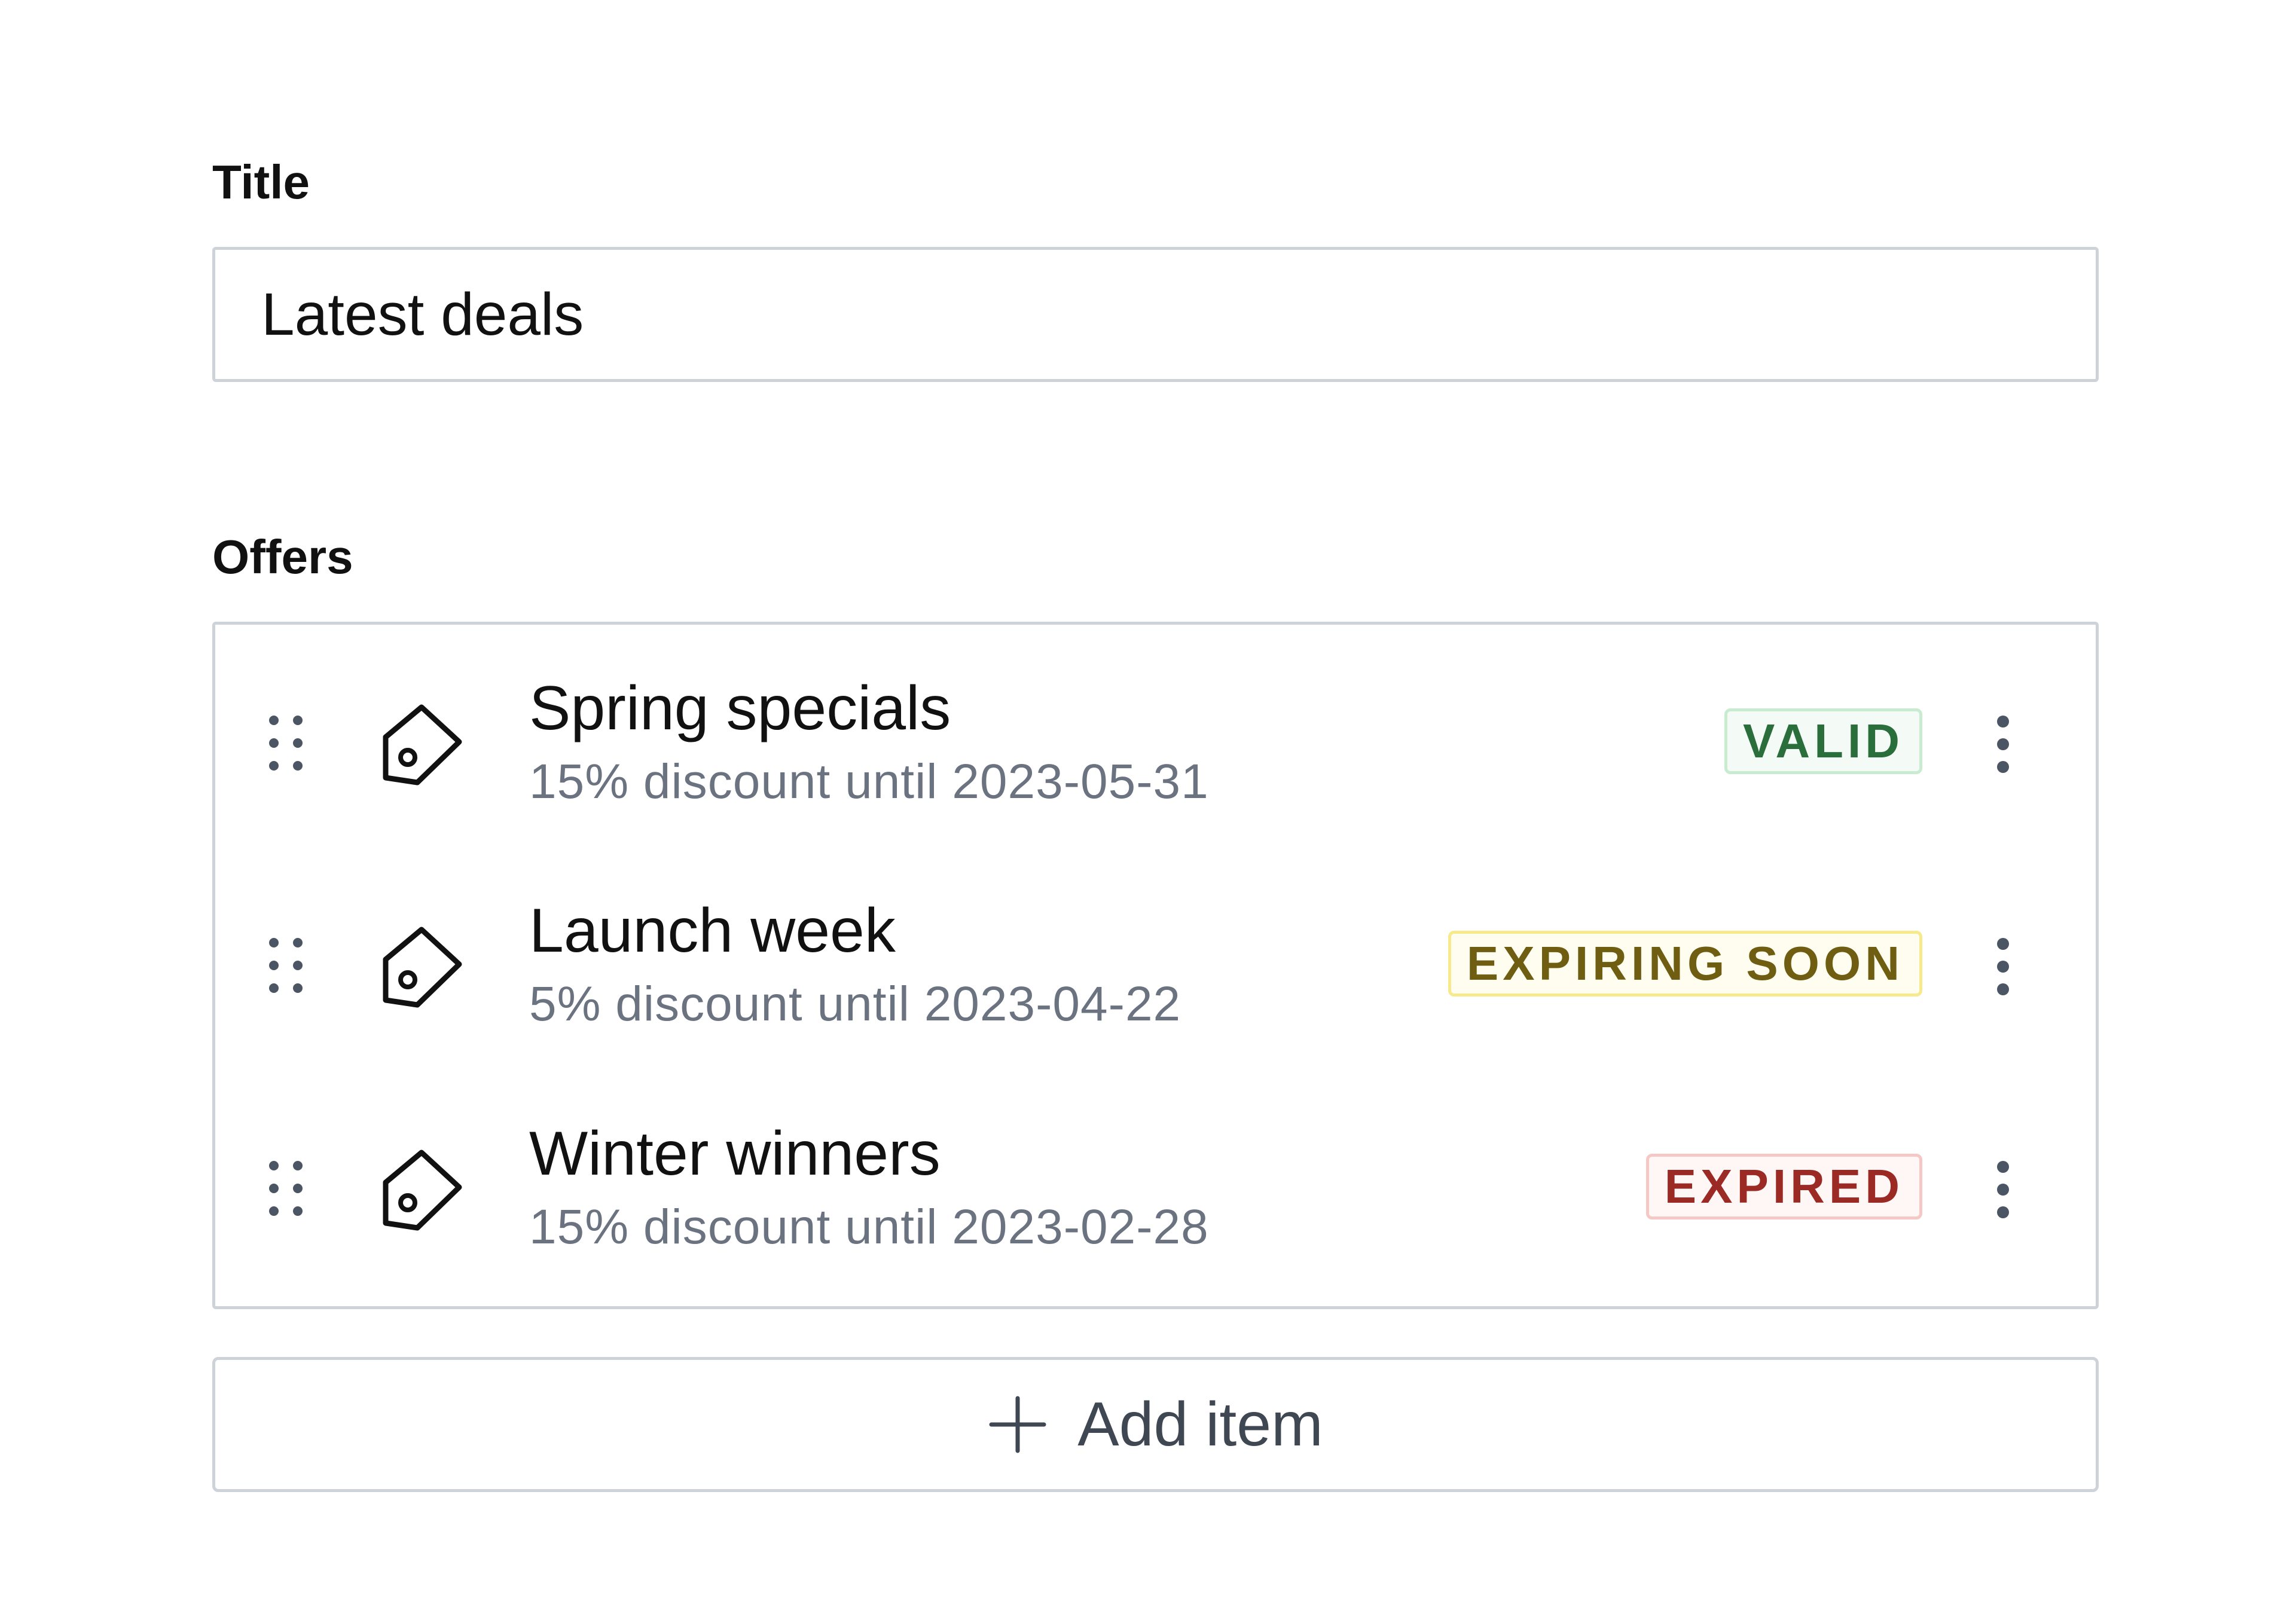  I want to click on plus-icon, so click(1017, 1424).